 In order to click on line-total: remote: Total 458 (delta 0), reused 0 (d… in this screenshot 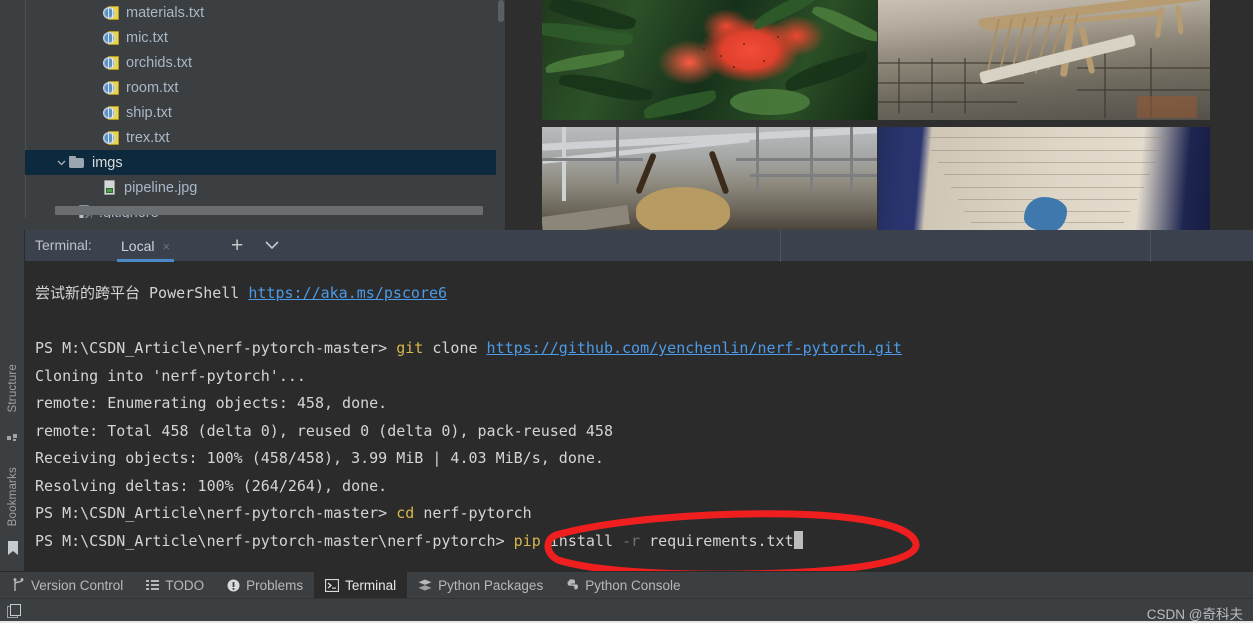, I will do `click(644, 432)`.